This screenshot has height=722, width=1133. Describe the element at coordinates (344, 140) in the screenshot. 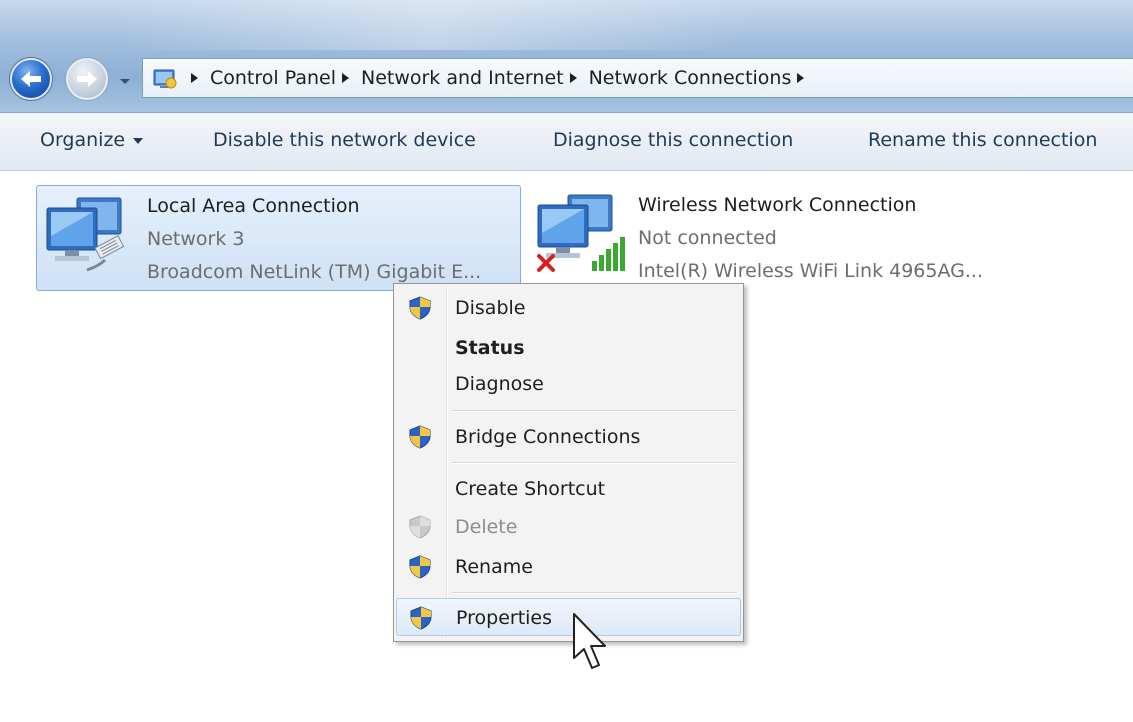

I see `disable-device-button: Disable this network device` at that location.